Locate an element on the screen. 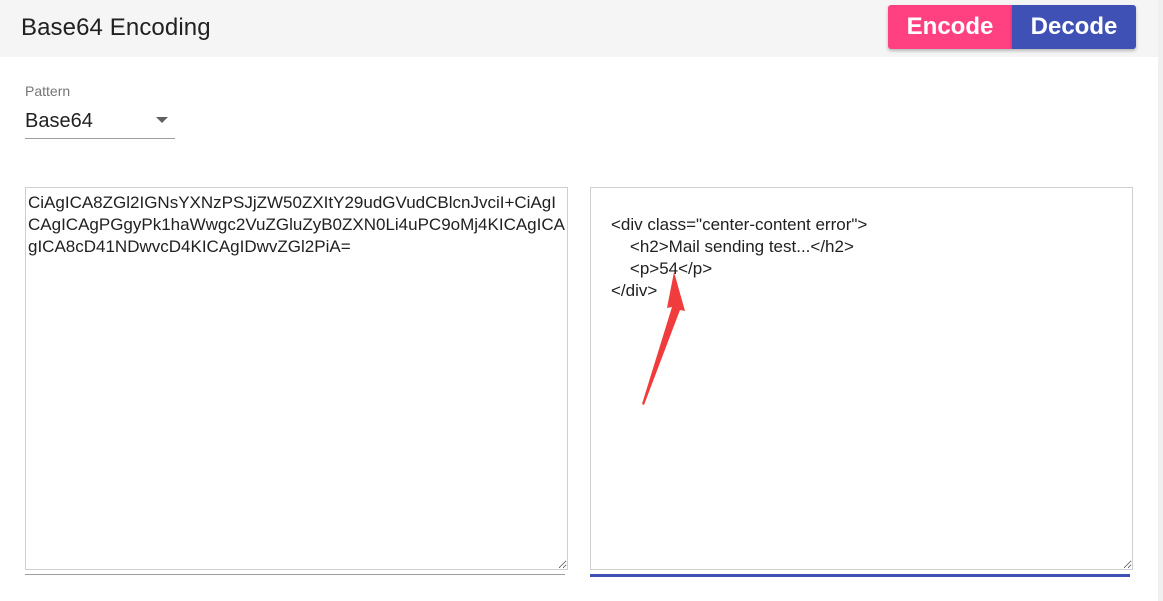  output-focus-underline is located at coordinates (860, 575).